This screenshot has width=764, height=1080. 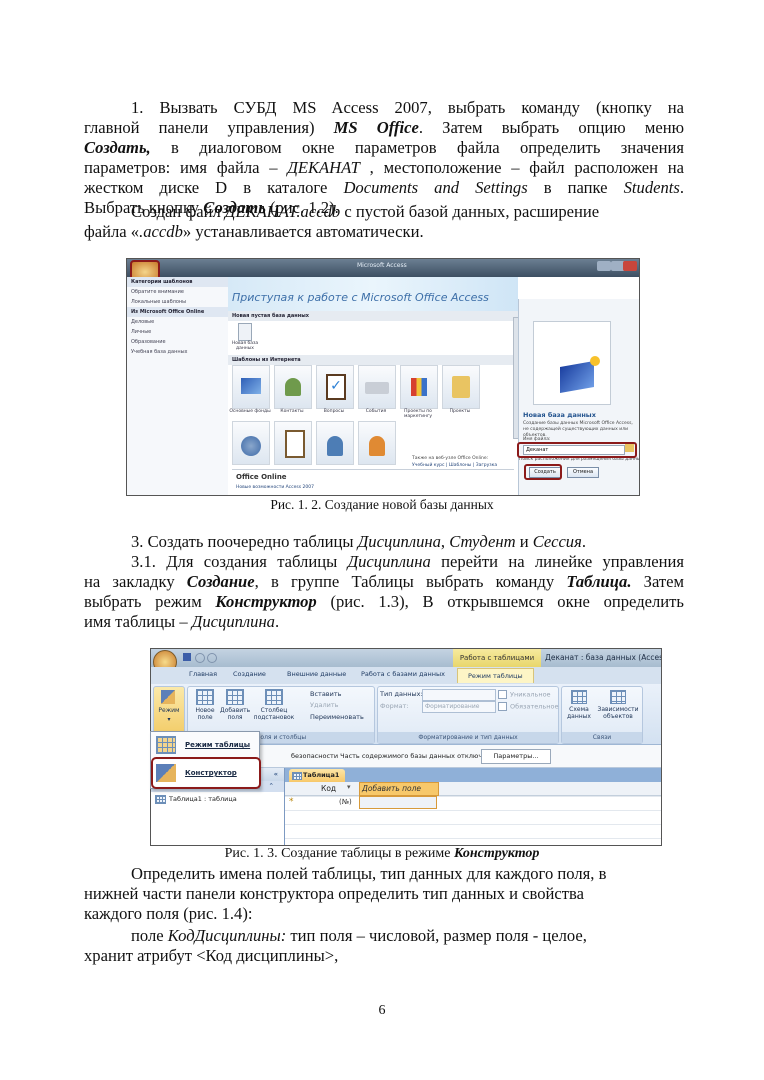 I want to click on dependencies-button: Зависимости объектов, so click(x=618, y=705).